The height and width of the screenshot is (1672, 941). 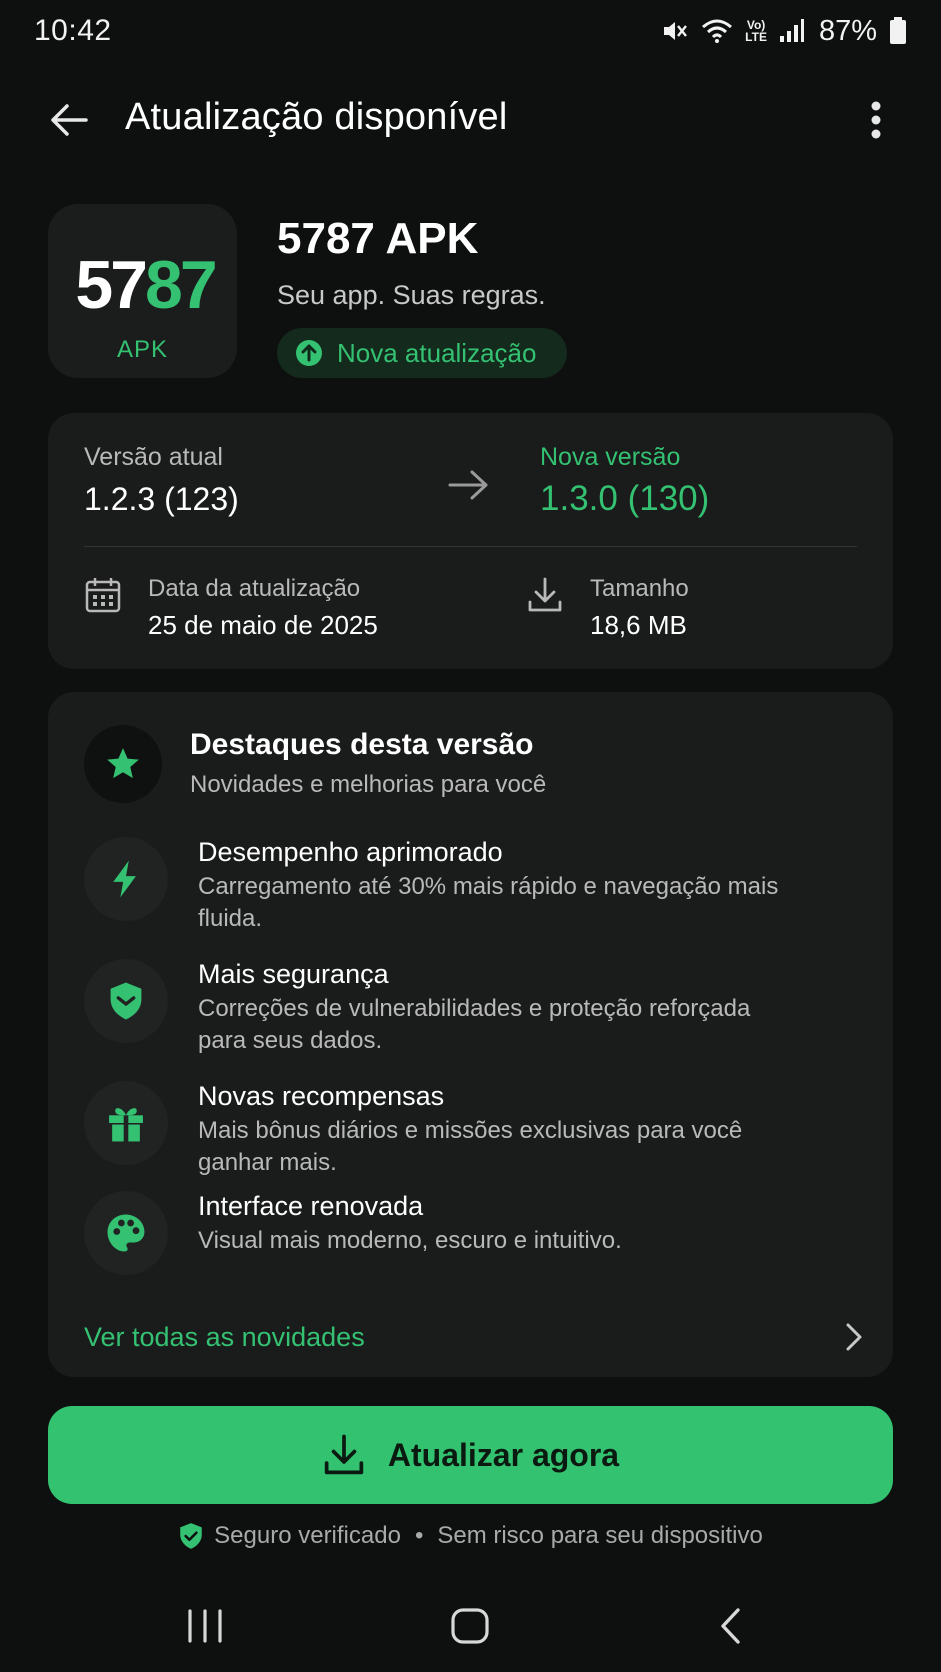 What do you see at coordinates (410, 1240) in the screenshot?
I see `feature-desc: Visual mais moderno, escuro e intuitivo.` at bounding box center [410, 1240].